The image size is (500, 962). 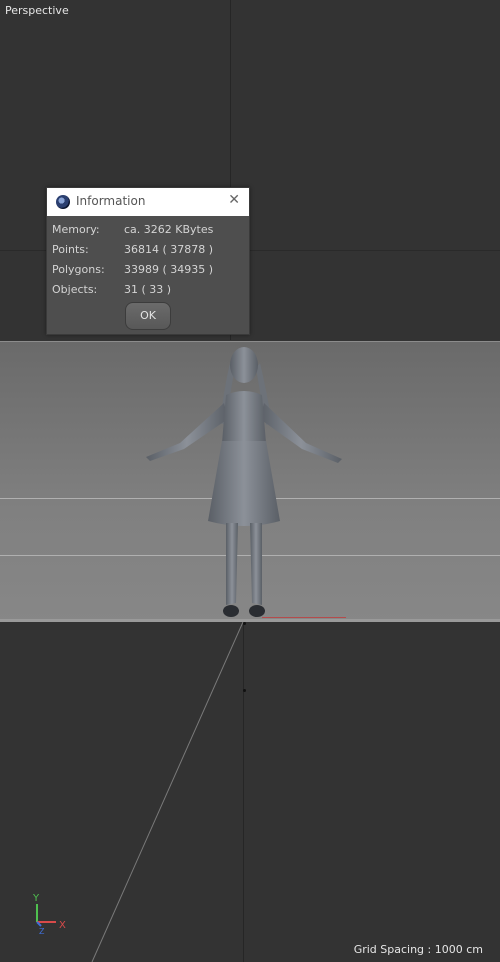 What do you see at coordinates (418, 949) in the screenshot?
I see `grid-spacing-label: Grid Spacing : 1000 cm` at bounding box center [418, 949].